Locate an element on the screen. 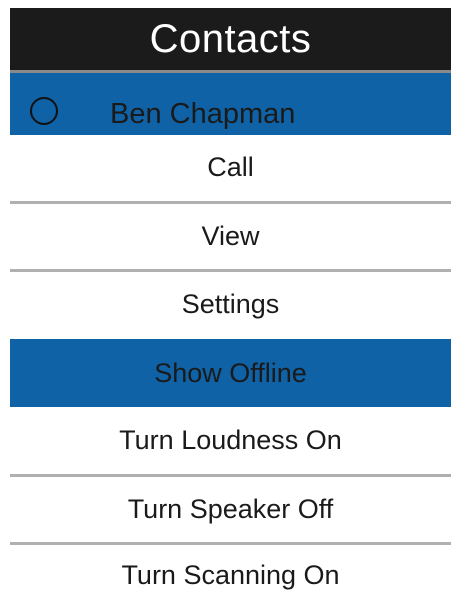 This screenshot has width=451, height=605. menu-item-label: Settings is located at coordinates (230, 304).